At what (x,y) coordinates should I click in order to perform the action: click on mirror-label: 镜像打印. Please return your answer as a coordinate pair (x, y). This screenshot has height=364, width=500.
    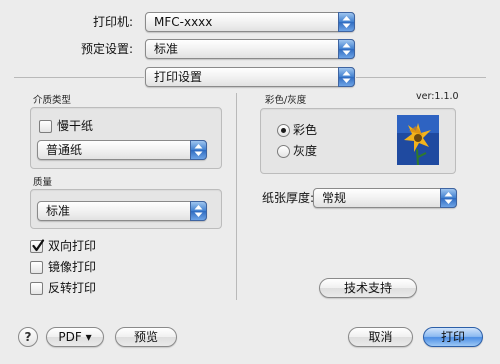
    Looking at the image, I should click on (72, 267).